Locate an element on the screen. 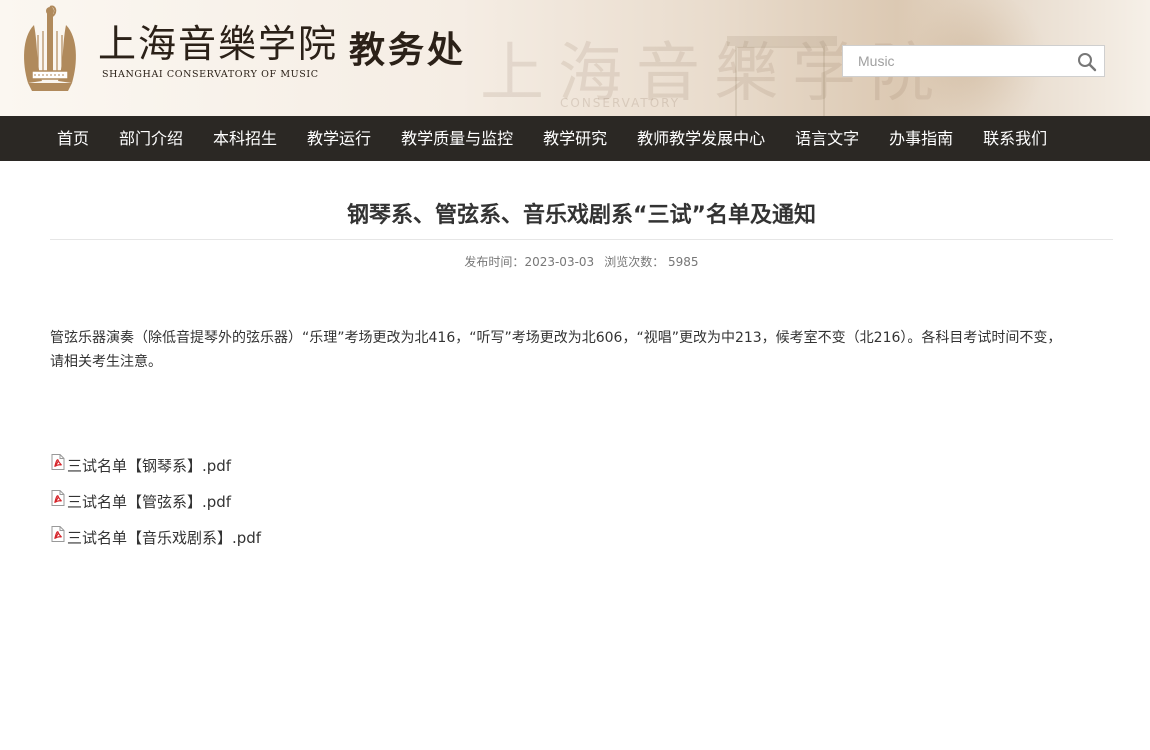 This screenshot has height=750, width=1150. header-background-building is located at coordinates (782, 76).